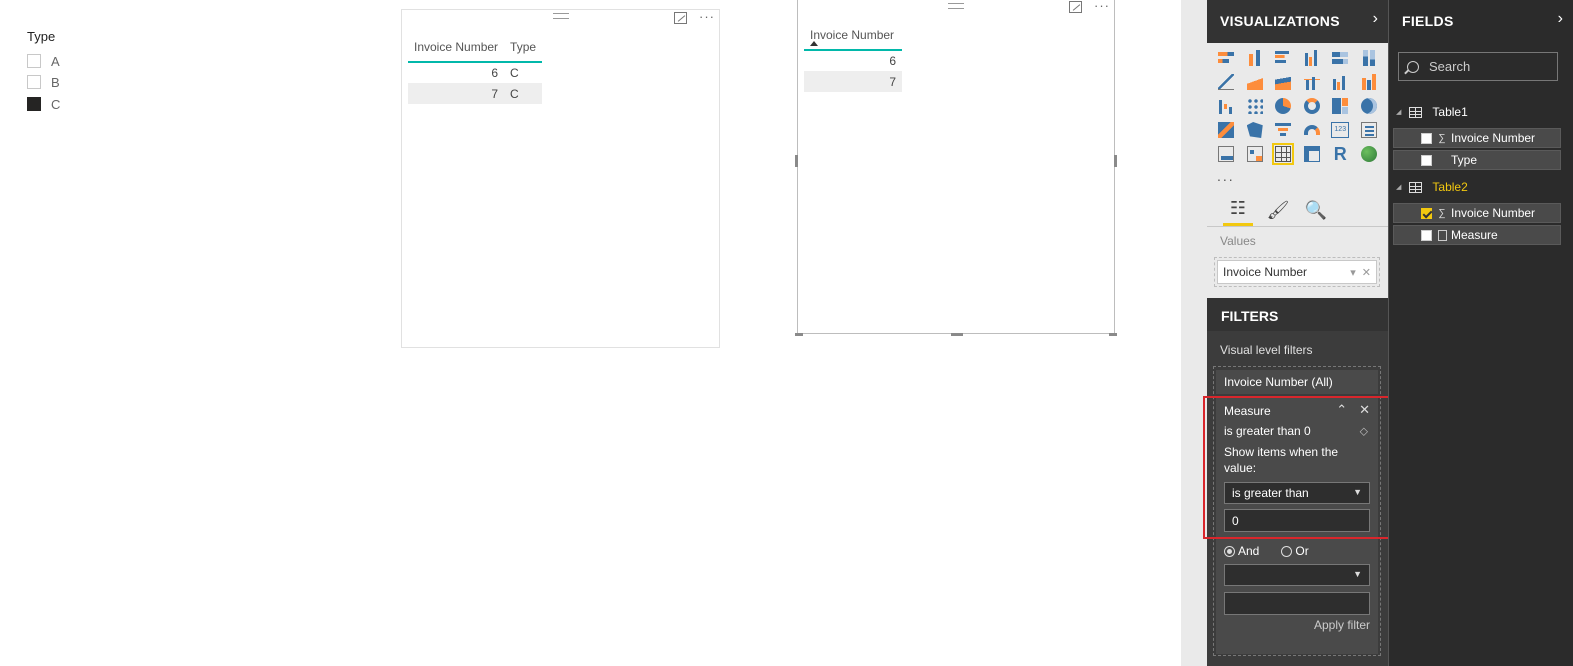 The image size is (1573, 666). I want to click on donut-chart-icon, so click(1312, 106).